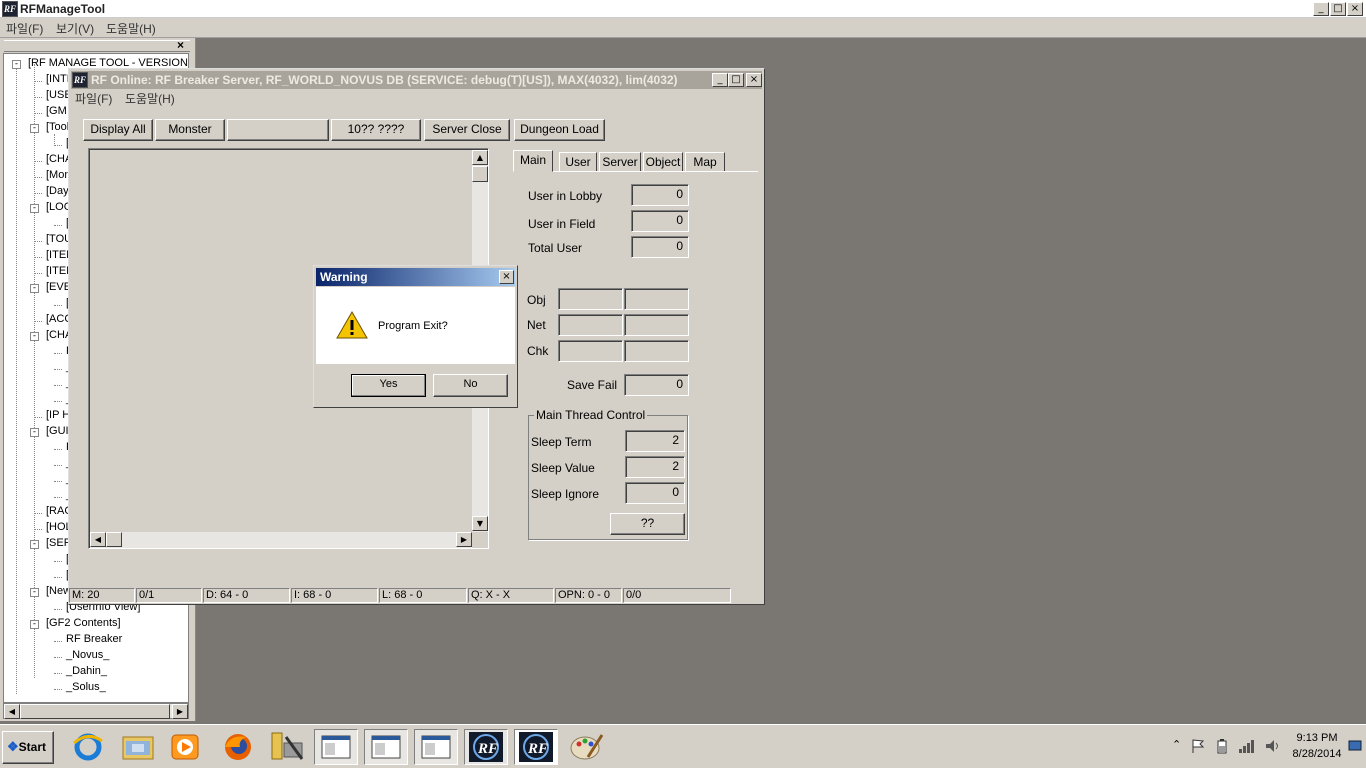 Image resolution: width=1366 pixels, height=768 pixels. I want to click on scroll-left-icon: ◀, so click(12, 711).